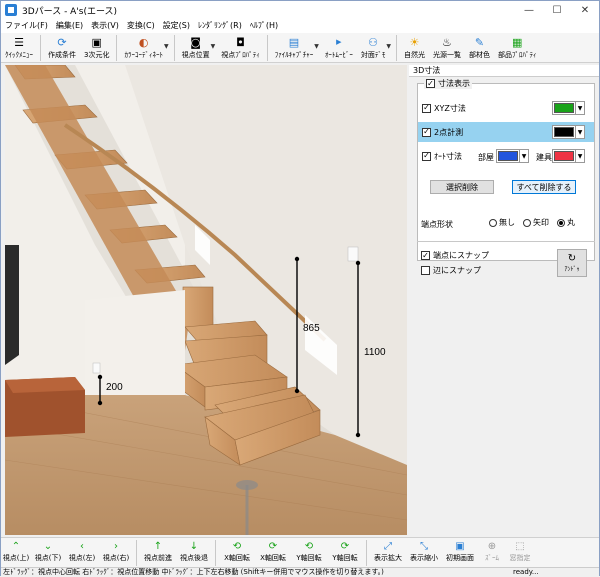 This screenshot has height=577, width=600. I want to click on rotate-x-icon: ⟲, so click(237, 546).